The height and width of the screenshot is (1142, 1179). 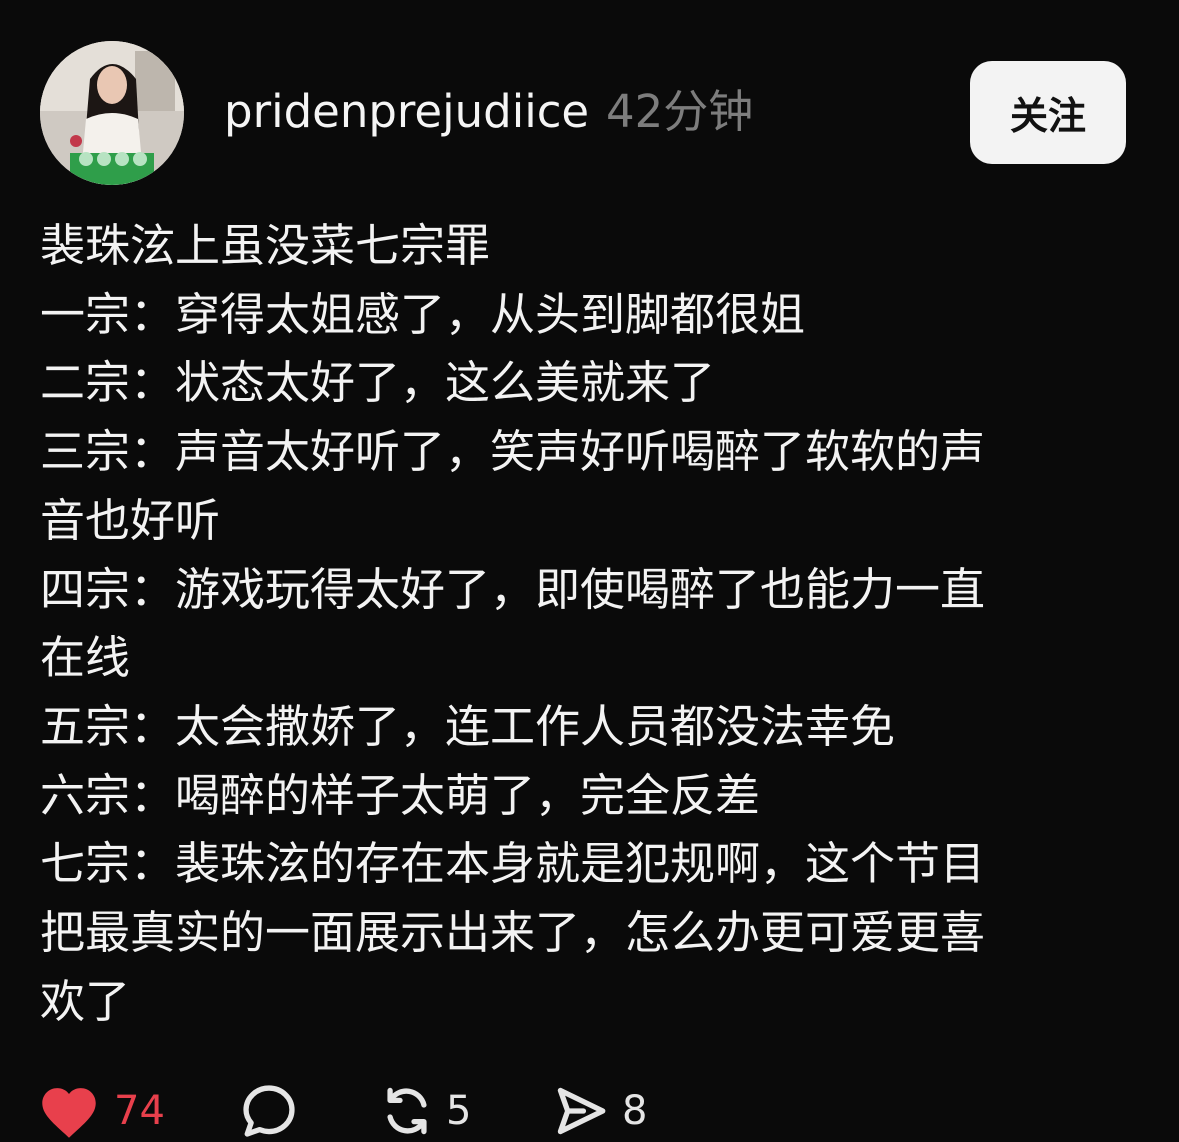 I want to click on post-line: 音也好听, so click(x=130, y=520).